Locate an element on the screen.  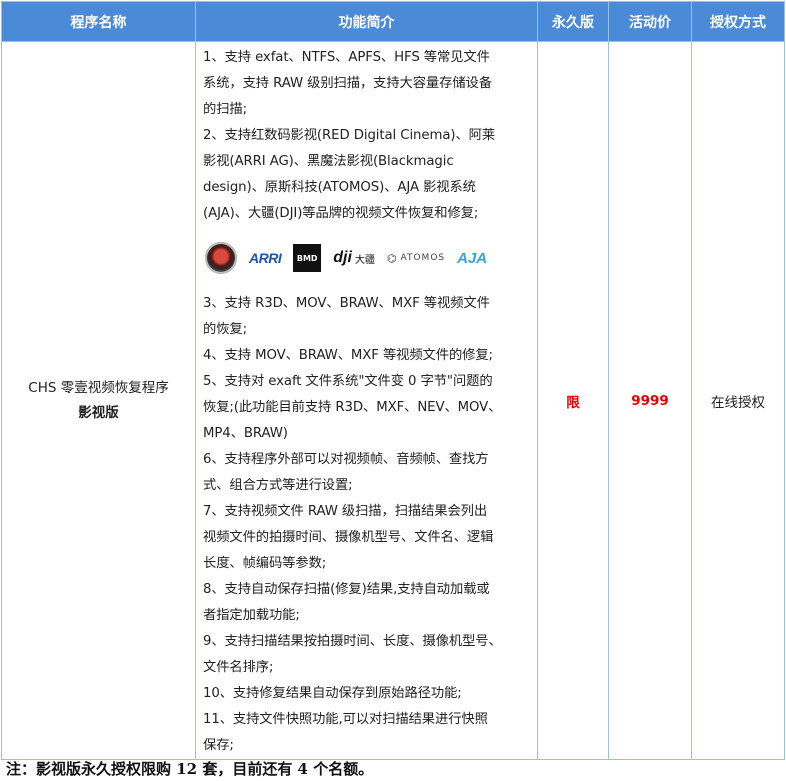
header-features: 功能简介 is located at coordinates (366, 21).